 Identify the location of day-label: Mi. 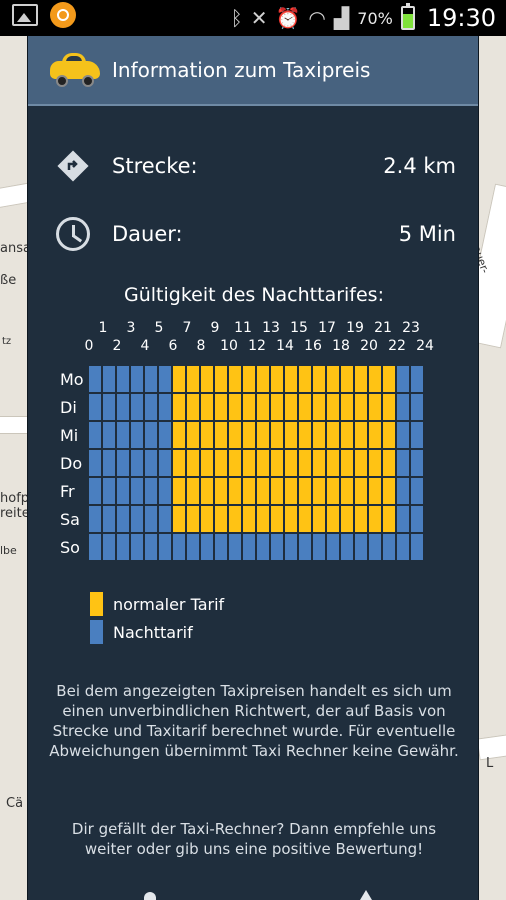
(69, 435).